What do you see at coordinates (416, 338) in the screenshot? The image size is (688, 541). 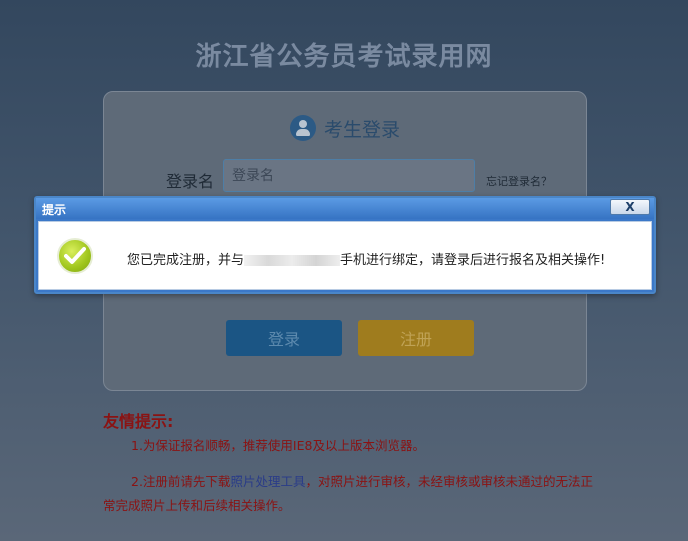 I see `register-button: 注册` at bounding box center [416, 338].